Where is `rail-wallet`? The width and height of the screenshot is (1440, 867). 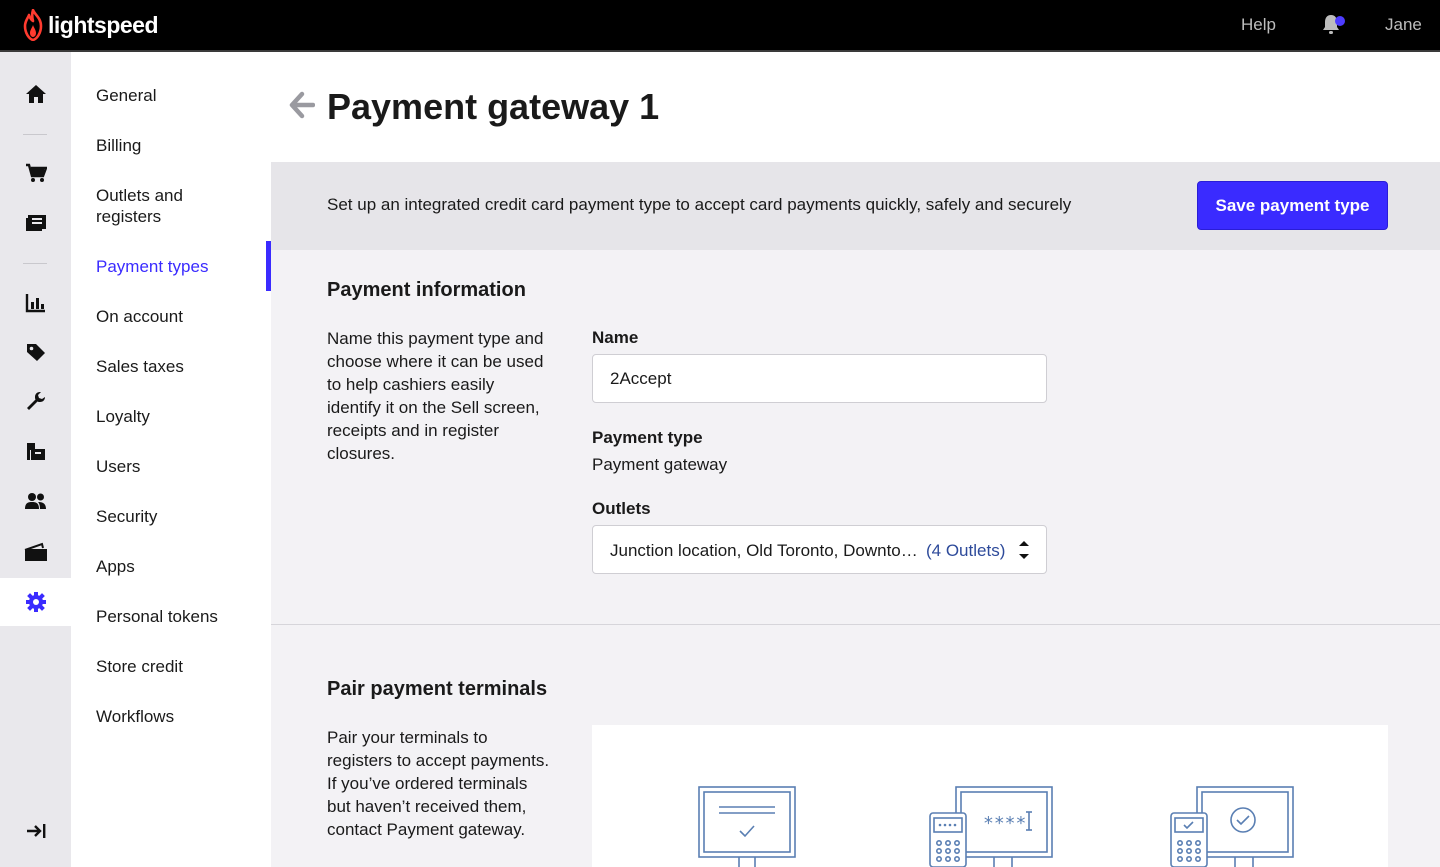 rail-wallet is located at coordinates (35, 552).